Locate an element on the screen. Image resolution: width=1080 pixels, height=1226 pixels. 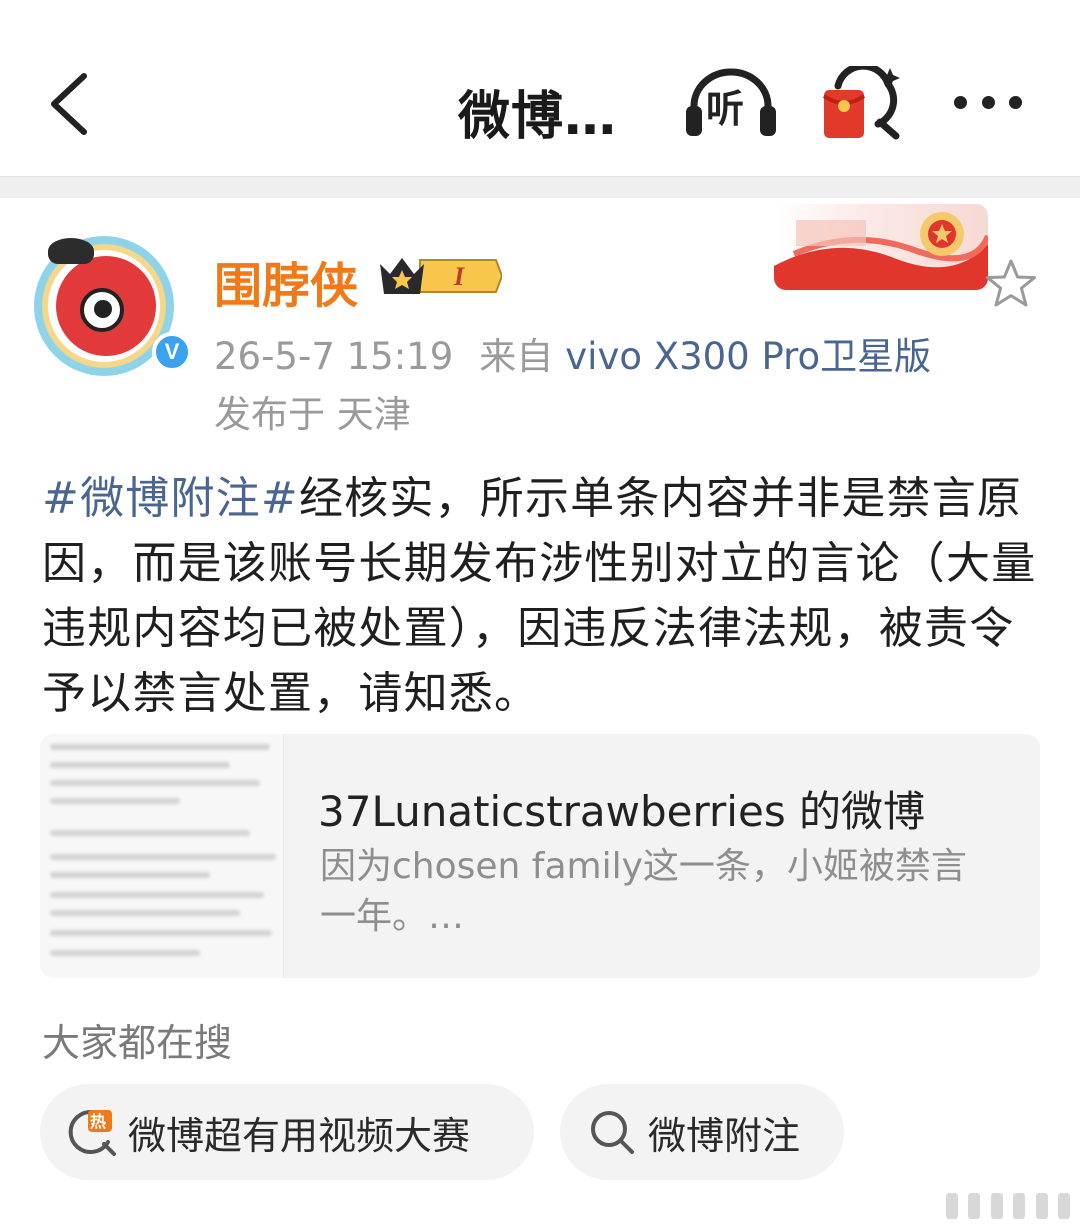
chip-label: 微博超有用视频大赛 is located at coordinates (299, 1135).